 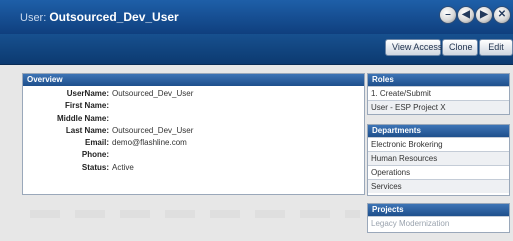 I want to click on projects-panel: Projects Legacy Modernization, so click(x=438, y=218).